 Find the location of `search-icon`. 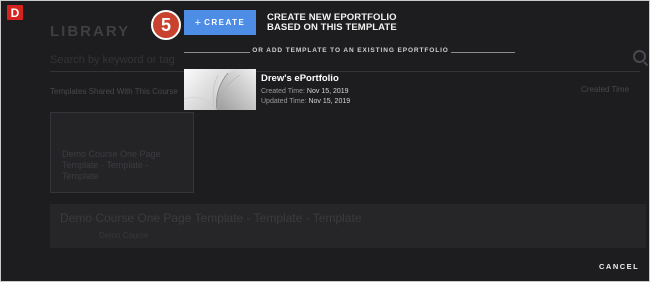

search-icon is located at coordinates (639, 56).